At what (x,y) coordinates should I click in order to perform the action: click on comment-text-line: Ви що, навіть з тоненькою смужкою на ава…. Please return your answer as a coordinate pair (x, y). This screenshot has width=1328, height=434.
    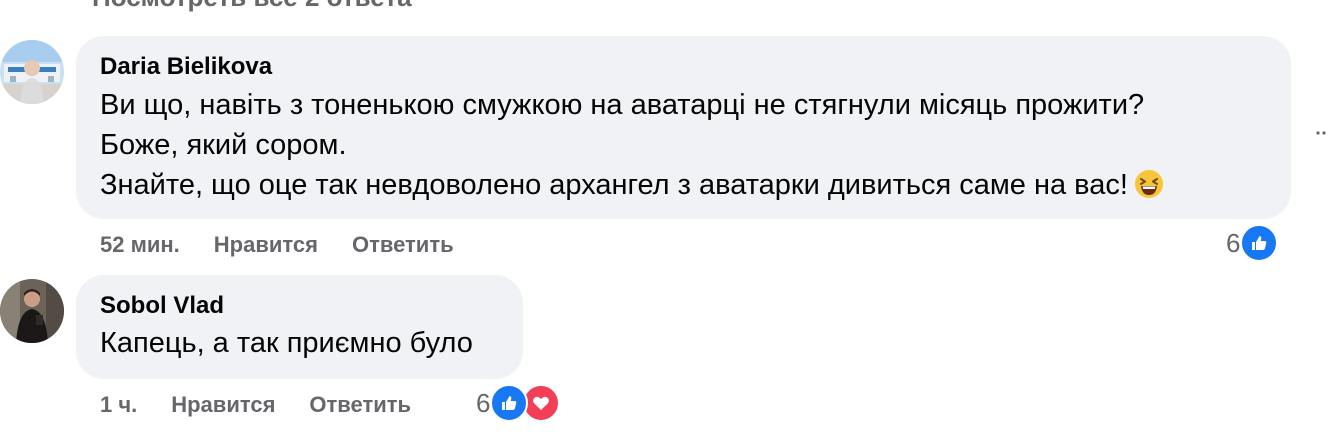
    Looking at the image, I should click on (622, 105).